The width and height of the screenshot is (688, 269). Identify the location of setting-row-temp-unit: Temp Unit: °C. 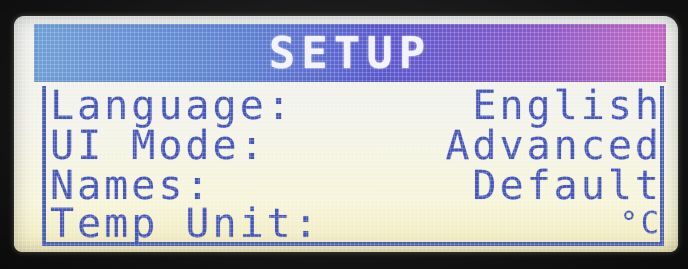
(356, 224).